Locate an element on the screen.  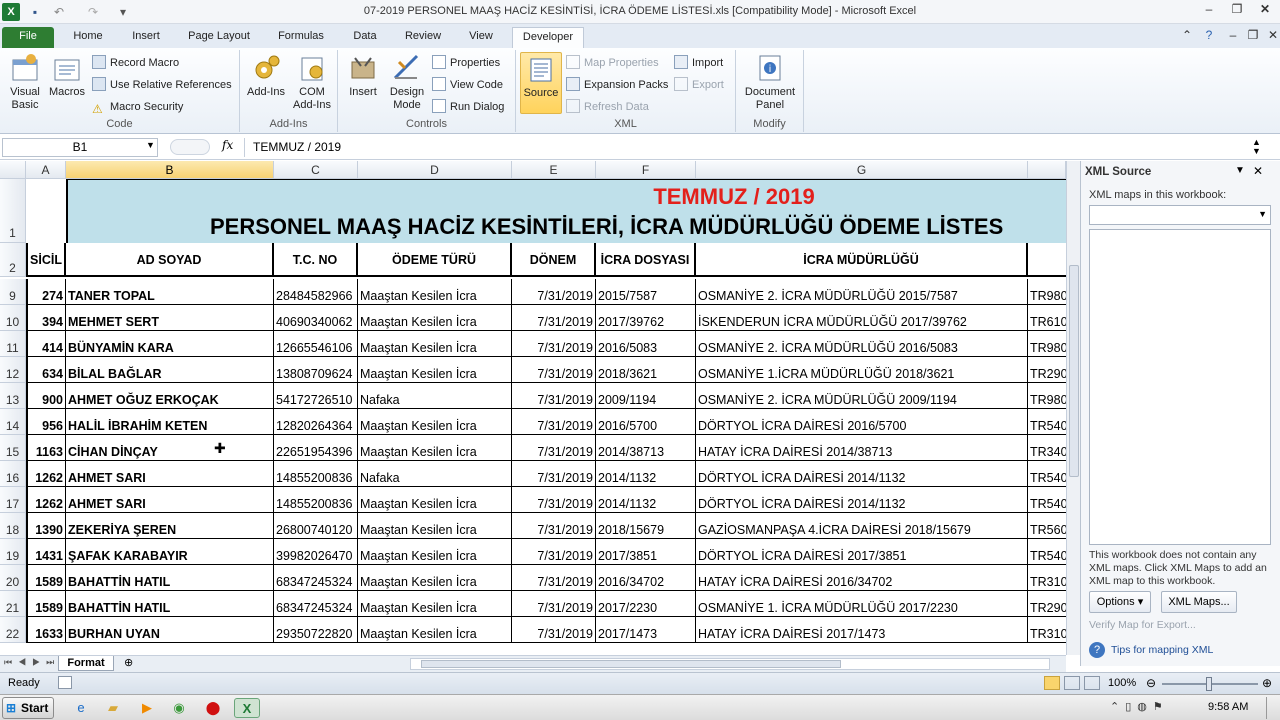
antivirus-icon: ⬤ is located at coordinates (213, 708).